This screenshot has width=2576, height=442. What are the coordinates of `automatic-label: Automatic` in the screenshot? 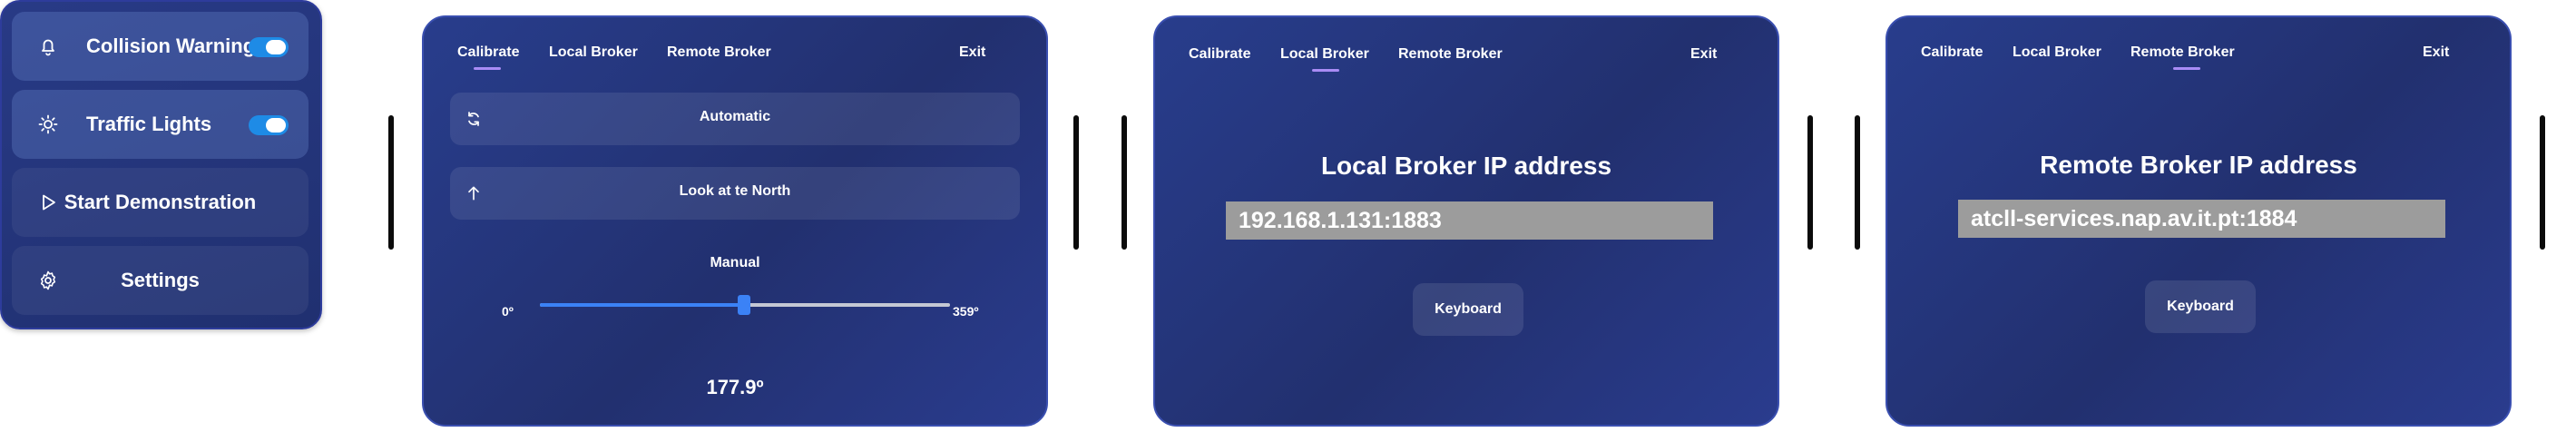 It's located at (735, 117).